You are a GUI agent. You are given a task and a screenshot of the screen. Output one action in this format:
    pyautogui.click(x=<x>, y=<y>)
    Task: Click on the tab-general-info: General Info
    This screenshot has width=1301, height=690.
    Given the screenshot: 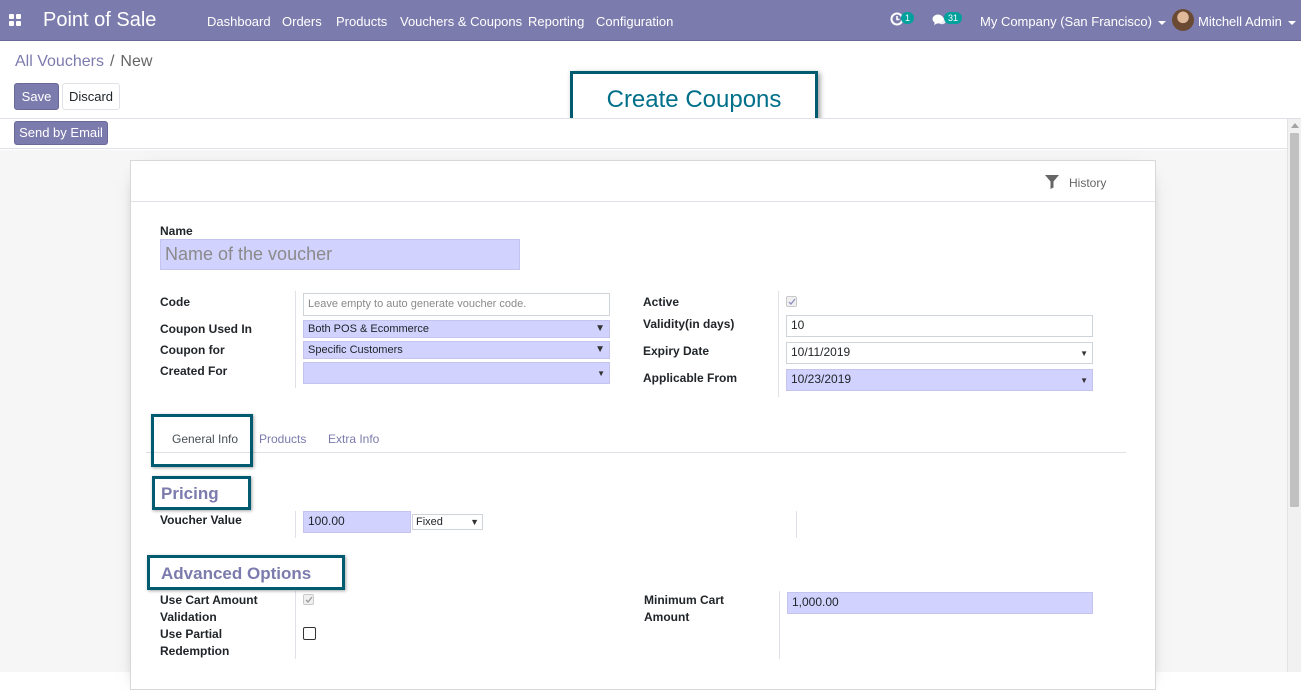 What is the action you would take?
    pyautogui.click(x=205, y=439)
    